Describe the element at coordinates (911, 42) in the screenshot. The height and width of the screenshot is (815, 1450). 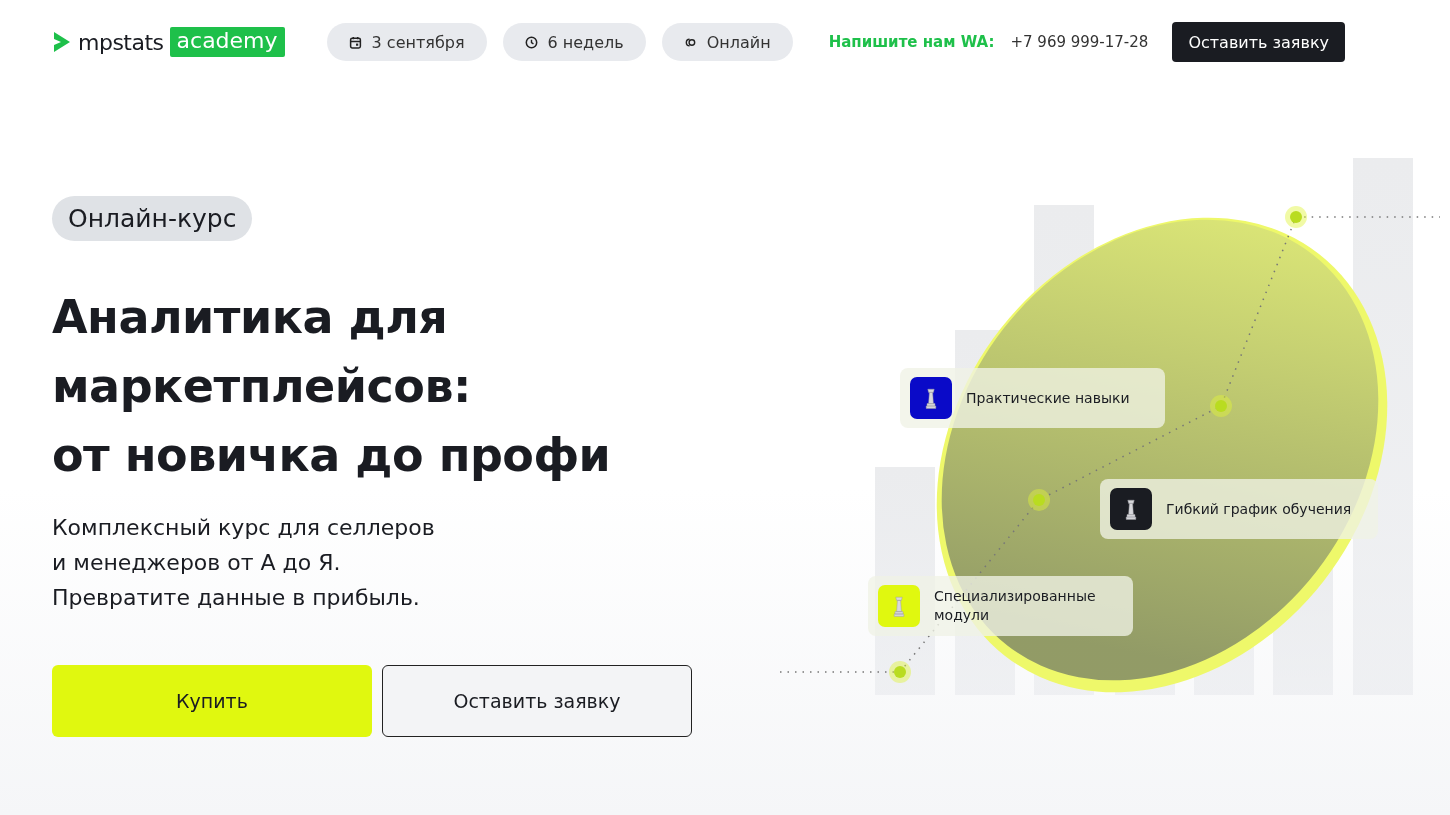
I see `contact-label: Напишите нам WA:` at that location.